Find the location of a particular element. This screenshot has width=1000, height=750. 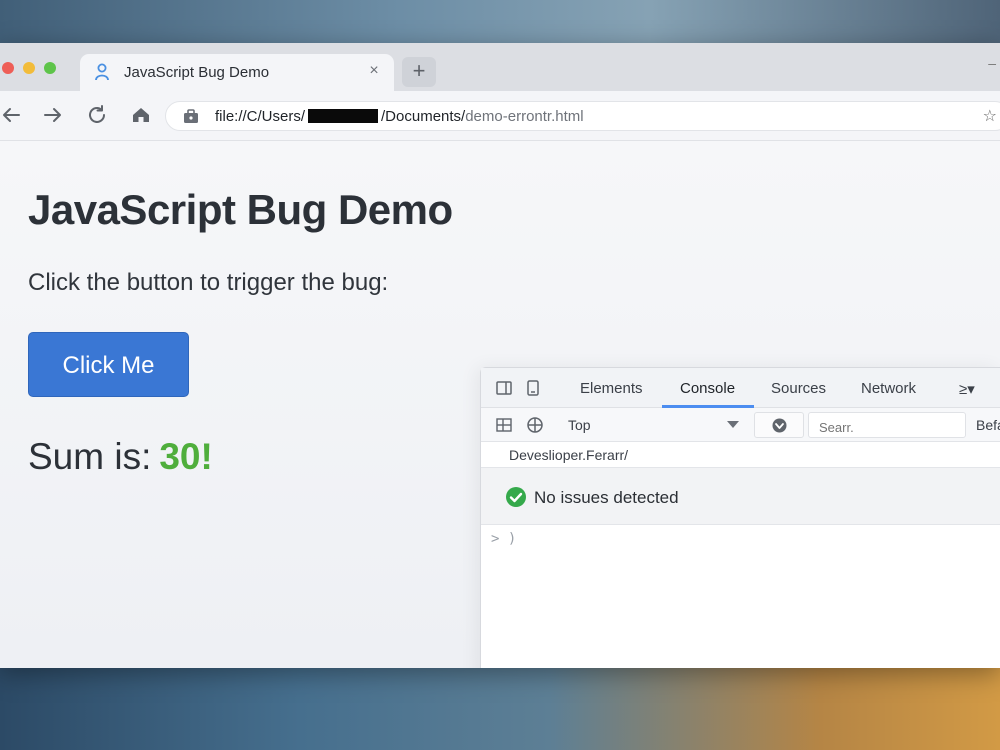

default-levels-dropdown: Befa is located at coordinates (988, 425).